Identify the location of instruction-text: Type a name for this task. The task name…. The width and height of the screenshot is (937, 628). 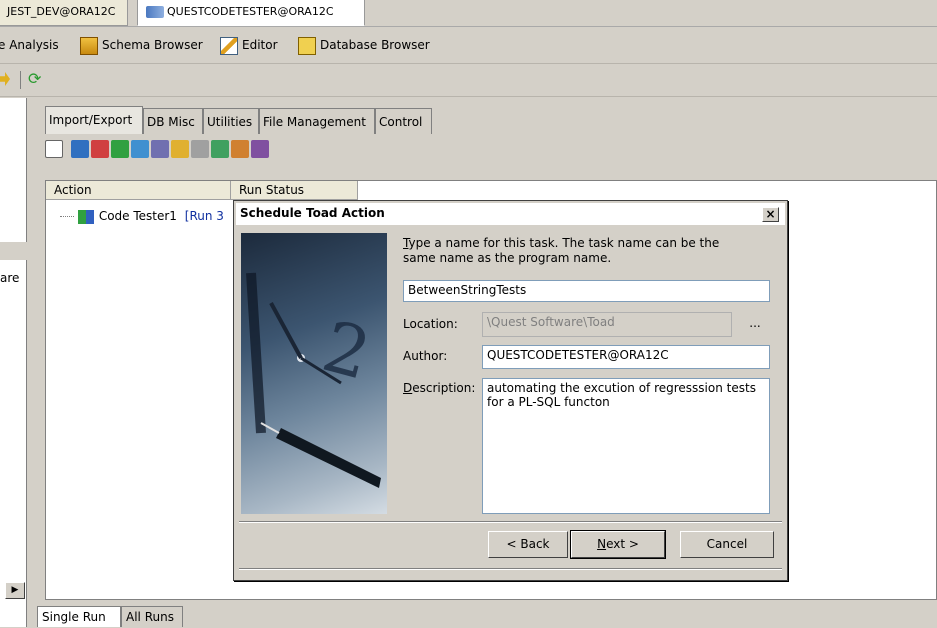
(561, 243).